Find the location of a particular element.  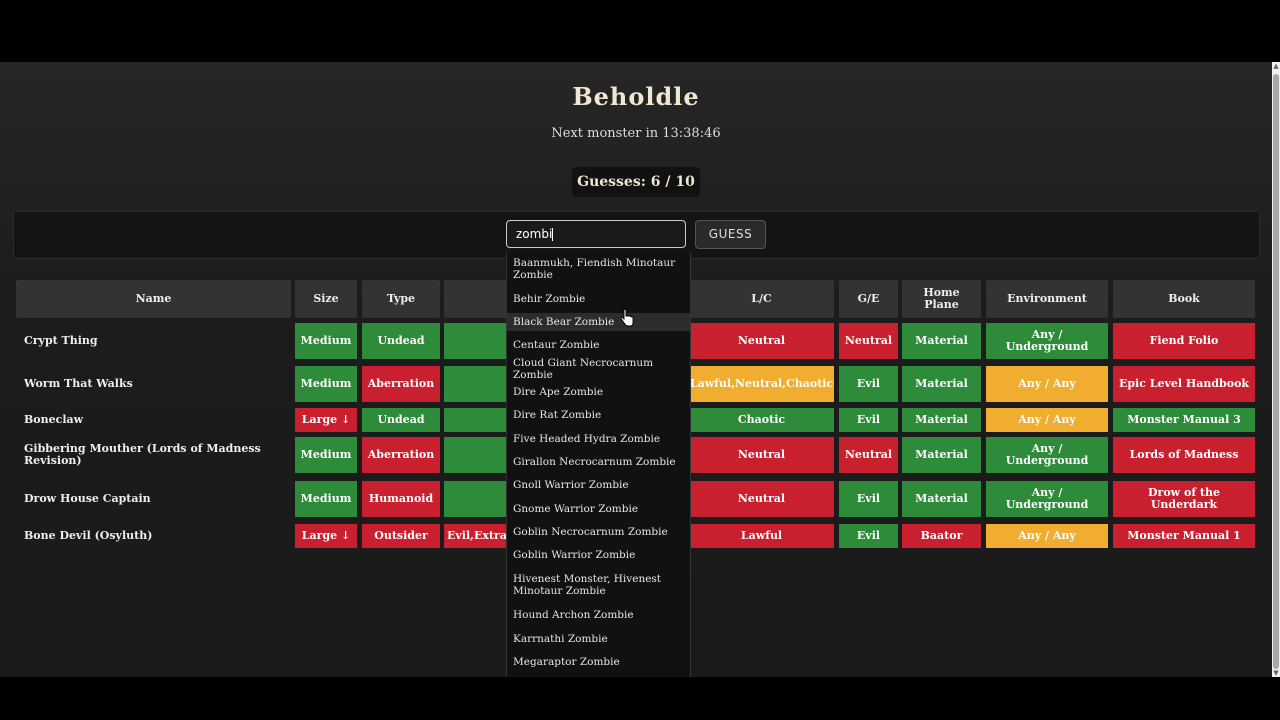

guess-cell-book: Epic Level Handbook is located at coordinates (1184, 384).